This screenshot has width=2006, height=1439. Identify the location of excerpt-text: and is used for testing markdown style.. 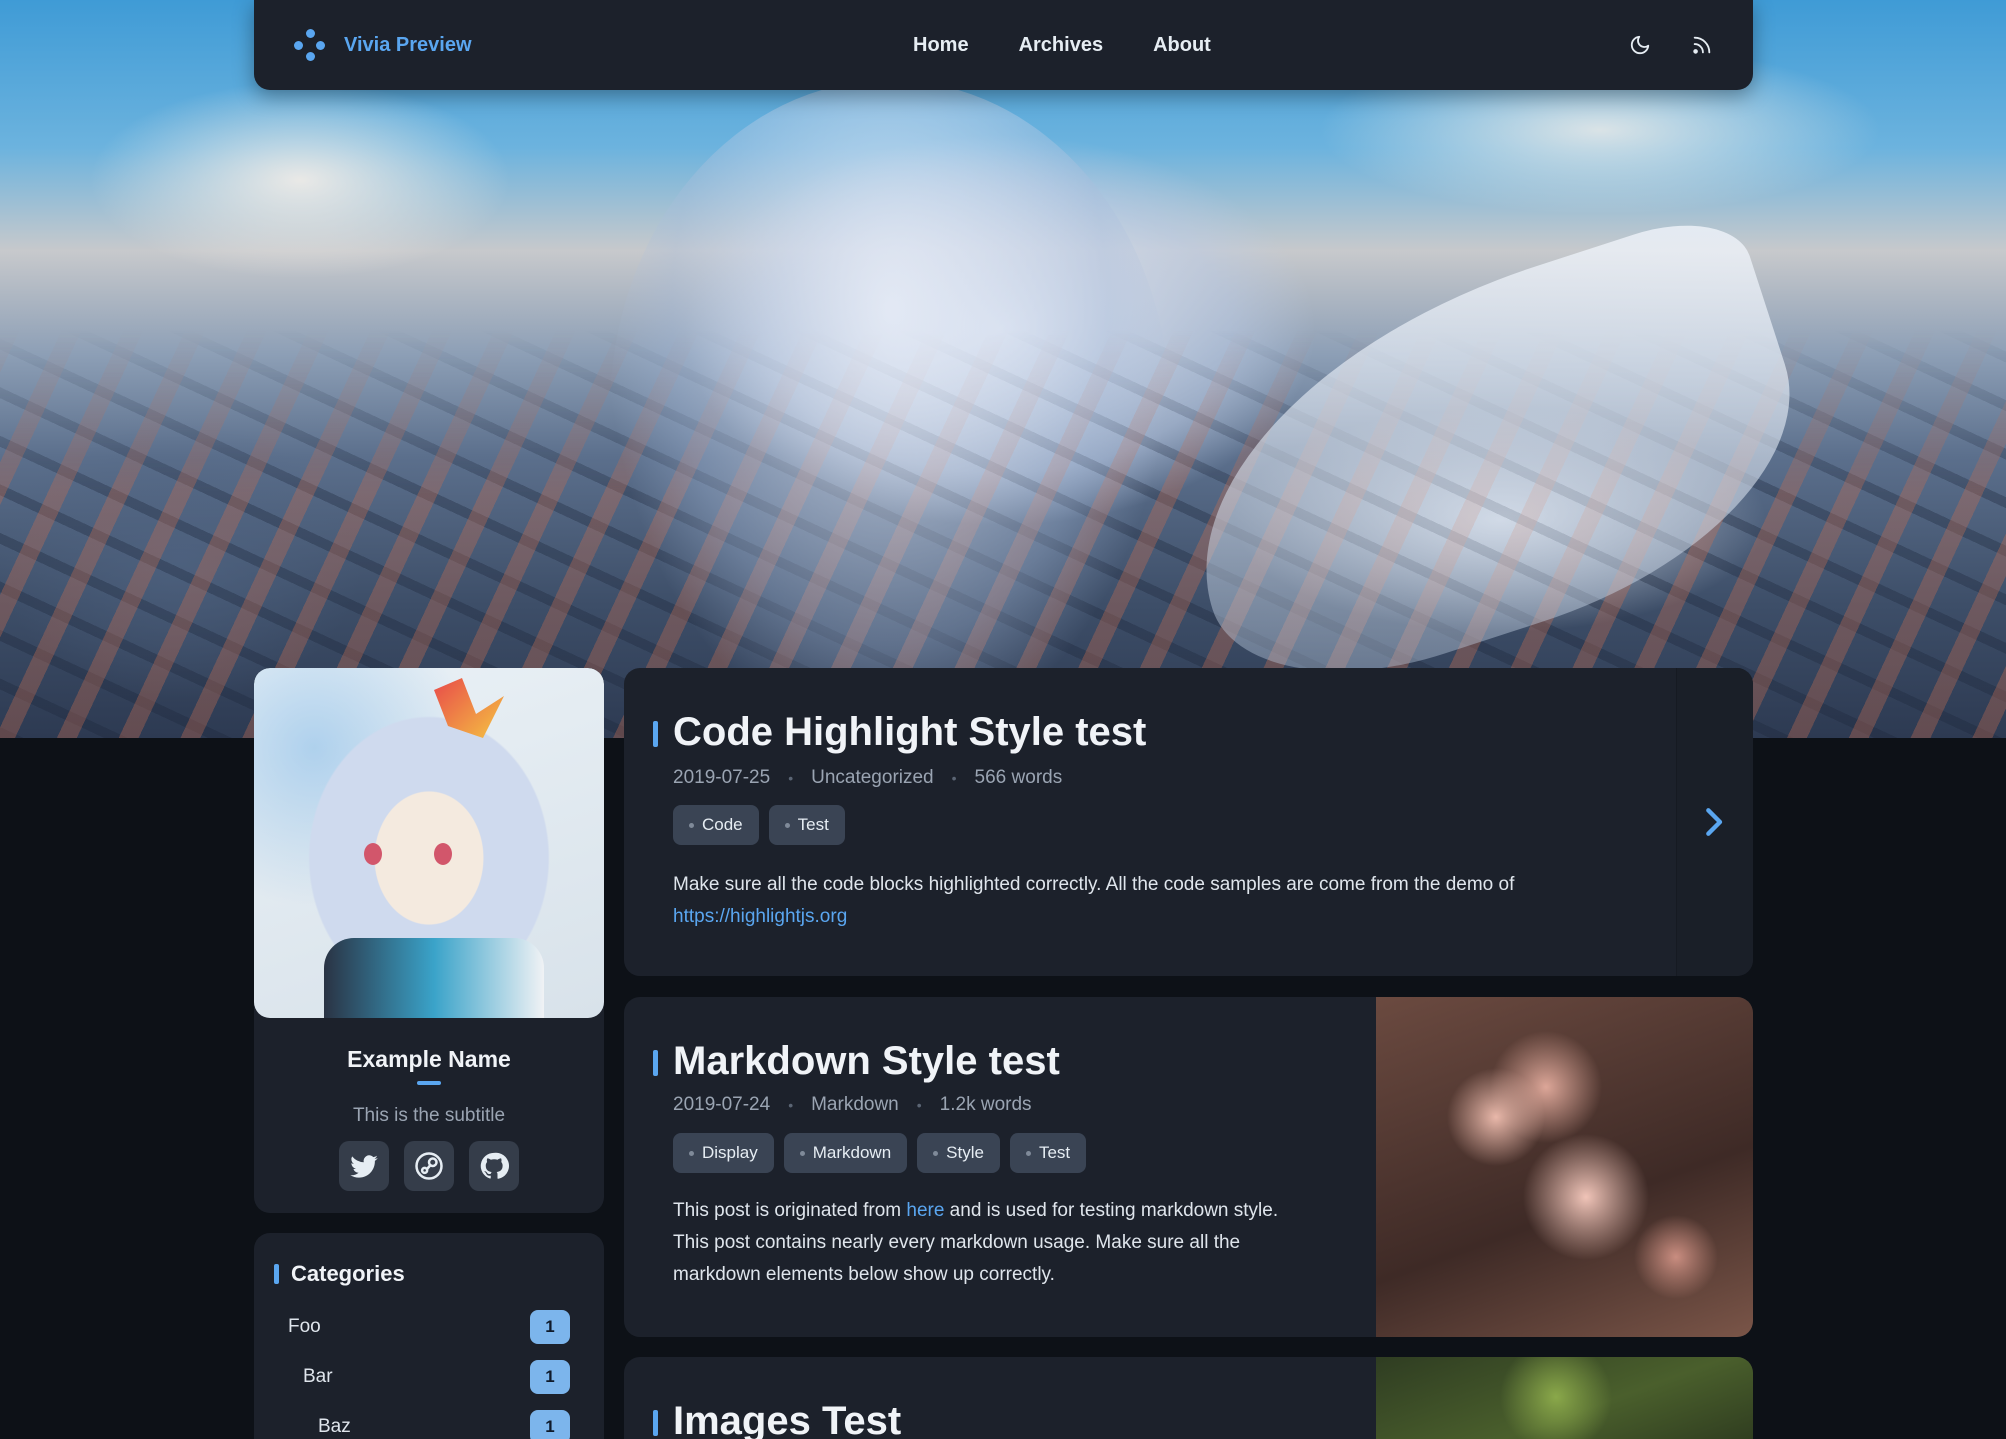
(1111, 1210).